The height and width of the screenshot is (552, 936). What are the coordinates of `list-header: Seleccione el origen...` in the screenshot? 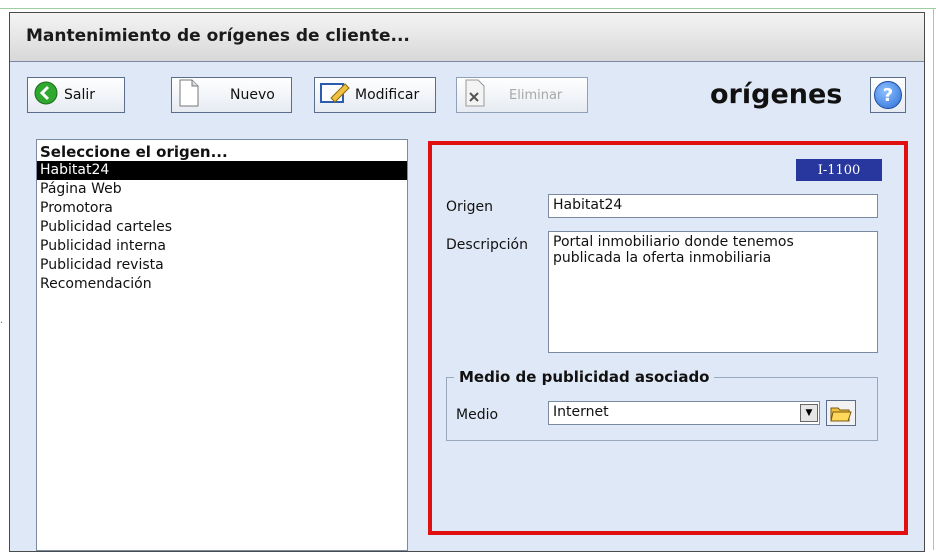 It's located at (134, 152).